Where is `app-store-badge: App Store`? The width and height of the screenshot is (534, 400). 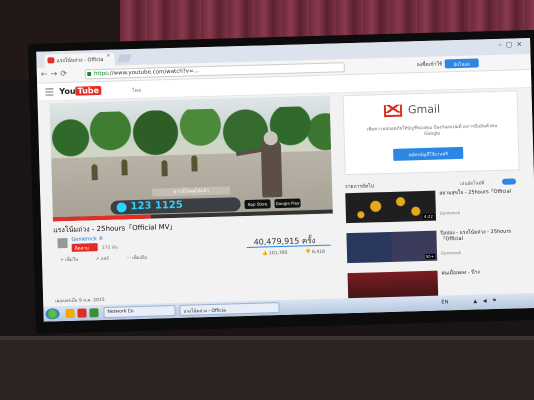 app-store-badge: App Store is located at coordinates (257, 204).